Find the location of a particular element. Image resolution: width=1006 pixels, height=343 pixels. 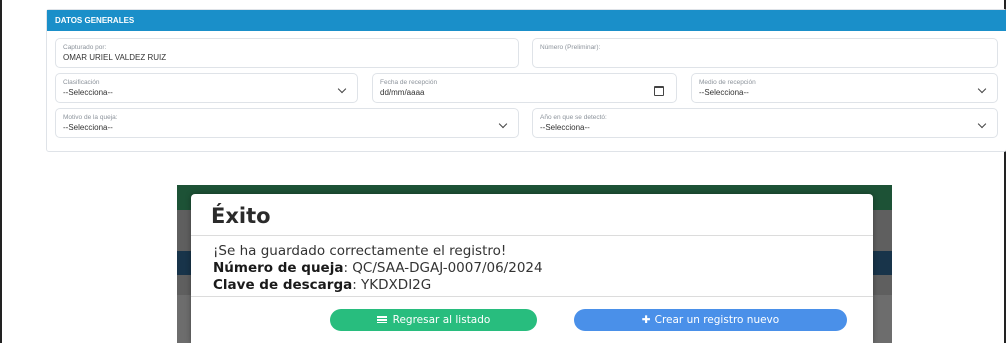

clave-label: Clave de descarga is located at coordinates (283, 285).